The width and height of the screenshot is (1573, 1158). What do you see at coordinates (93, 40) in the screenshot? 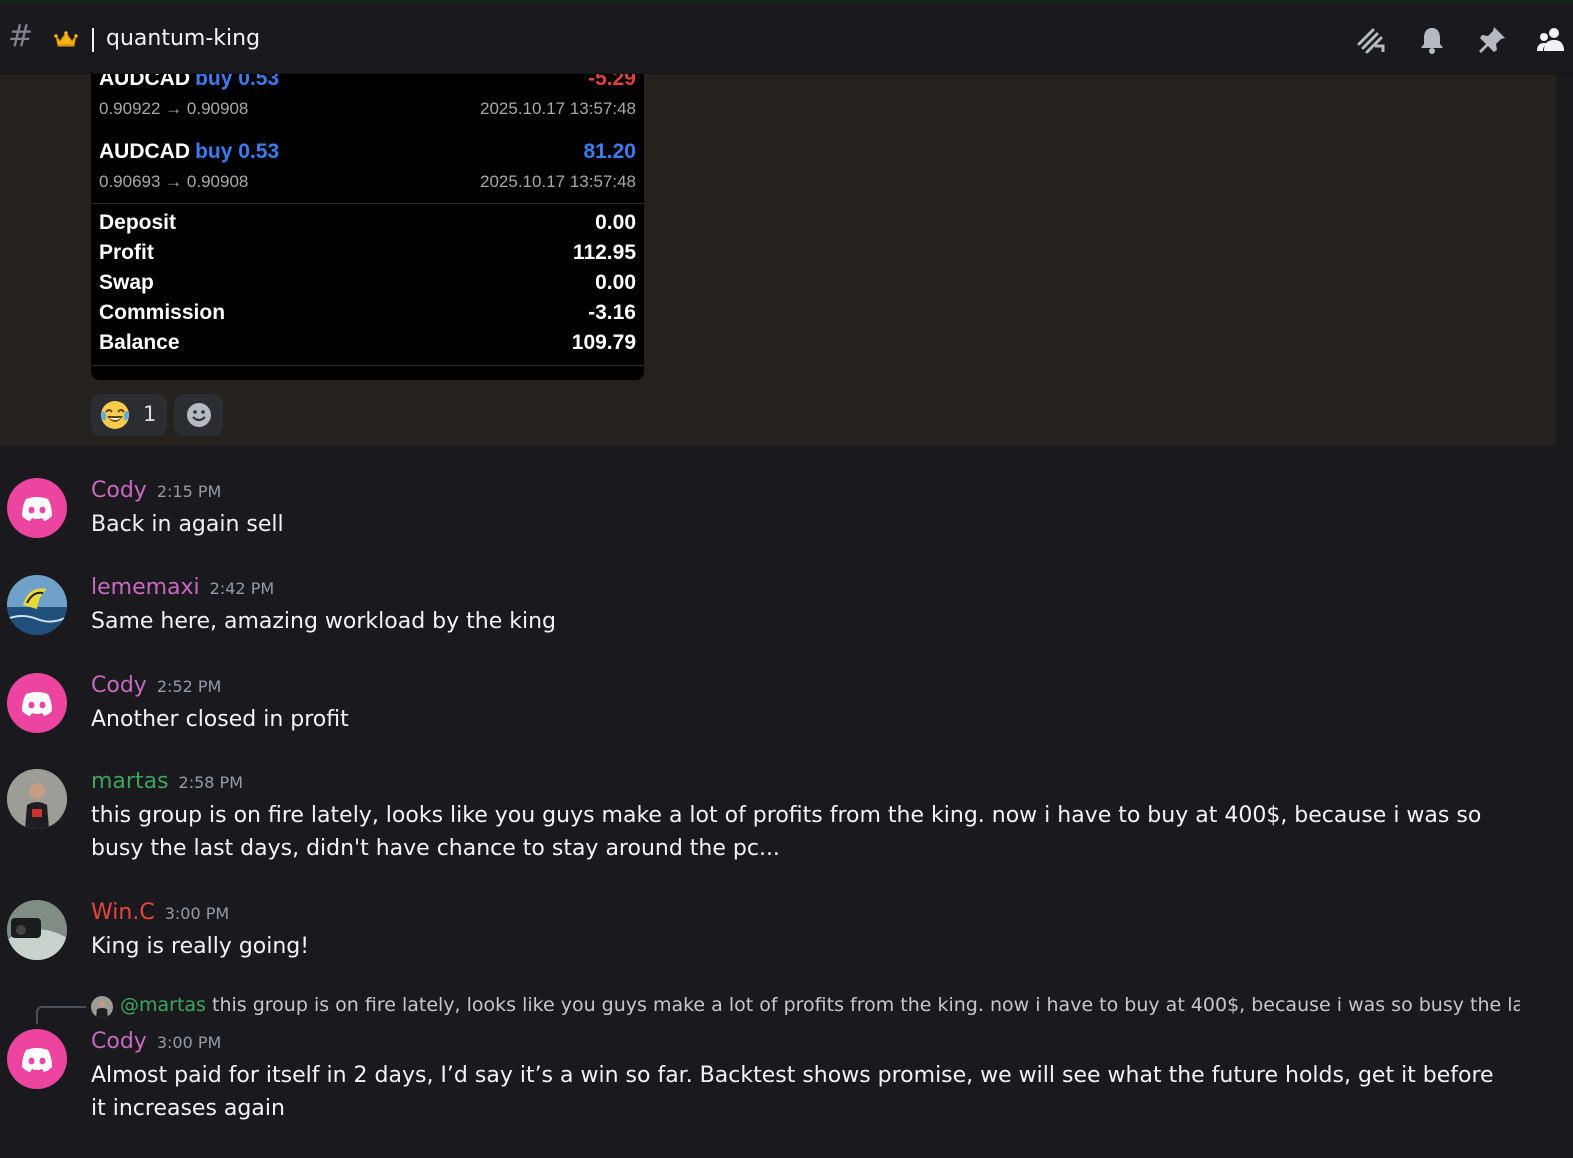
I see `channel-separator` at bounding box center [93, 40].